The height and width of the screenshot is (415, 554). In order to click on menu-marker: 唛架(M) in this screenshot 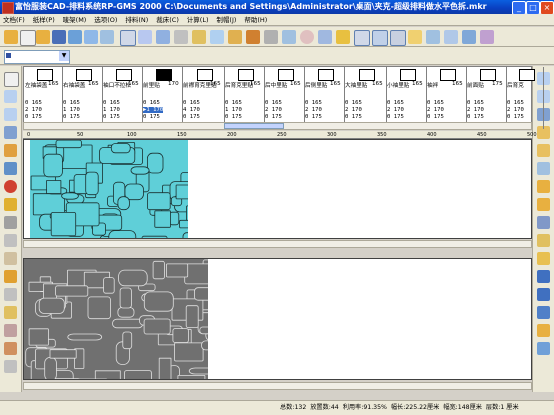, I will do `click(75, 20)`.